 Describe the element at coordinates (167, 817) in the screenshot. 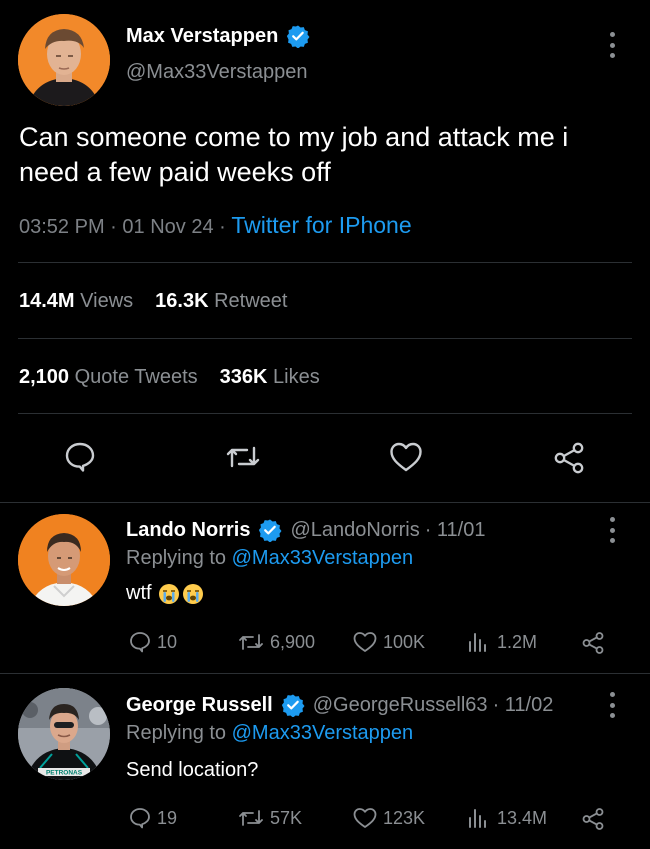

I see `reply-count: 19` at that location.